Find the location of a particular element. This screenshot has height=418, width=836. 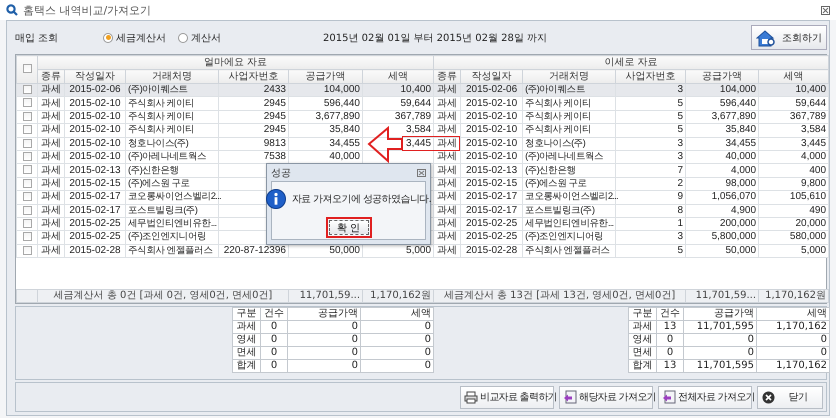

table-cell: 35,840 is located at coordinates (325, 131).